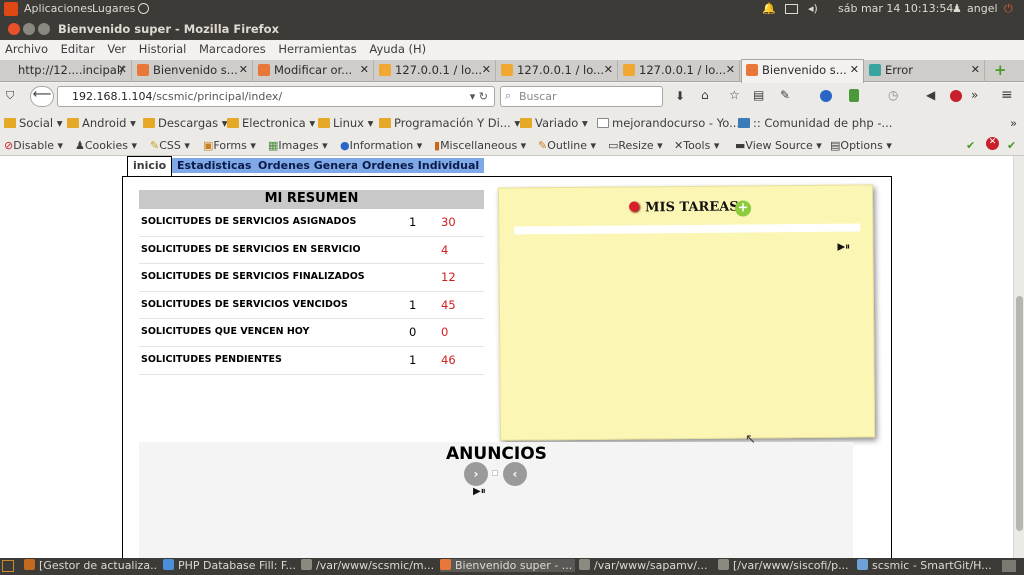  I want to click on tab-inicio: inicio, so click(150, 166).